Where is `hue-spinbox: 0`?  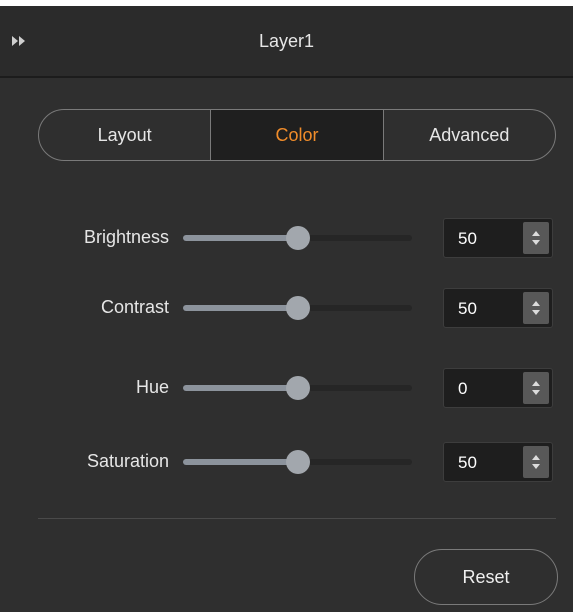
hue-spinbox: 0 is located at coordinates (498, 388).